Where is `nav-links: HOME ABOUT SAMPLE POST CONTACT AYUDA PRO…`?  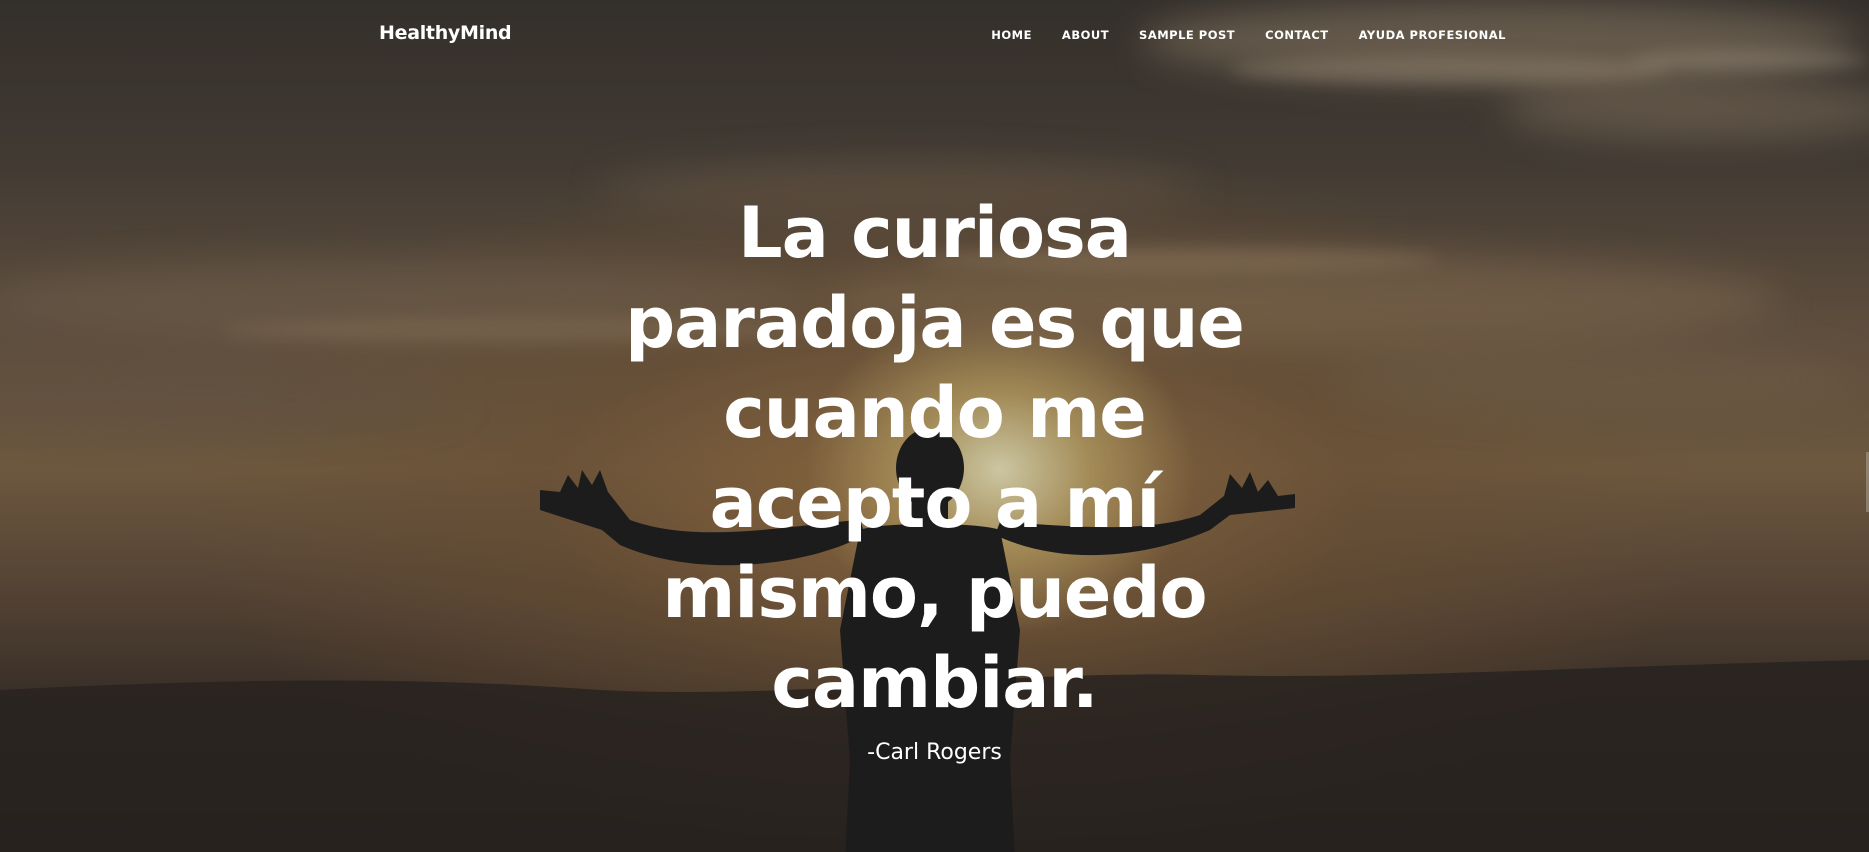
nav-links: HOME ABOUT SAMPLE POST CONTACT AYUDA PRO… is located at coordinates (1233, 35).